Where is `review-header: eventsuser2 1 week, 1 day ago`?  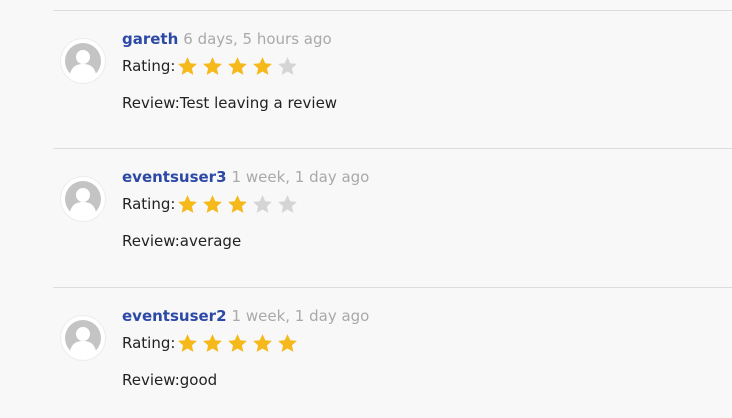 review-header: eventsuser2 1 week, 1 day ago is located at coordinates (245, 315).